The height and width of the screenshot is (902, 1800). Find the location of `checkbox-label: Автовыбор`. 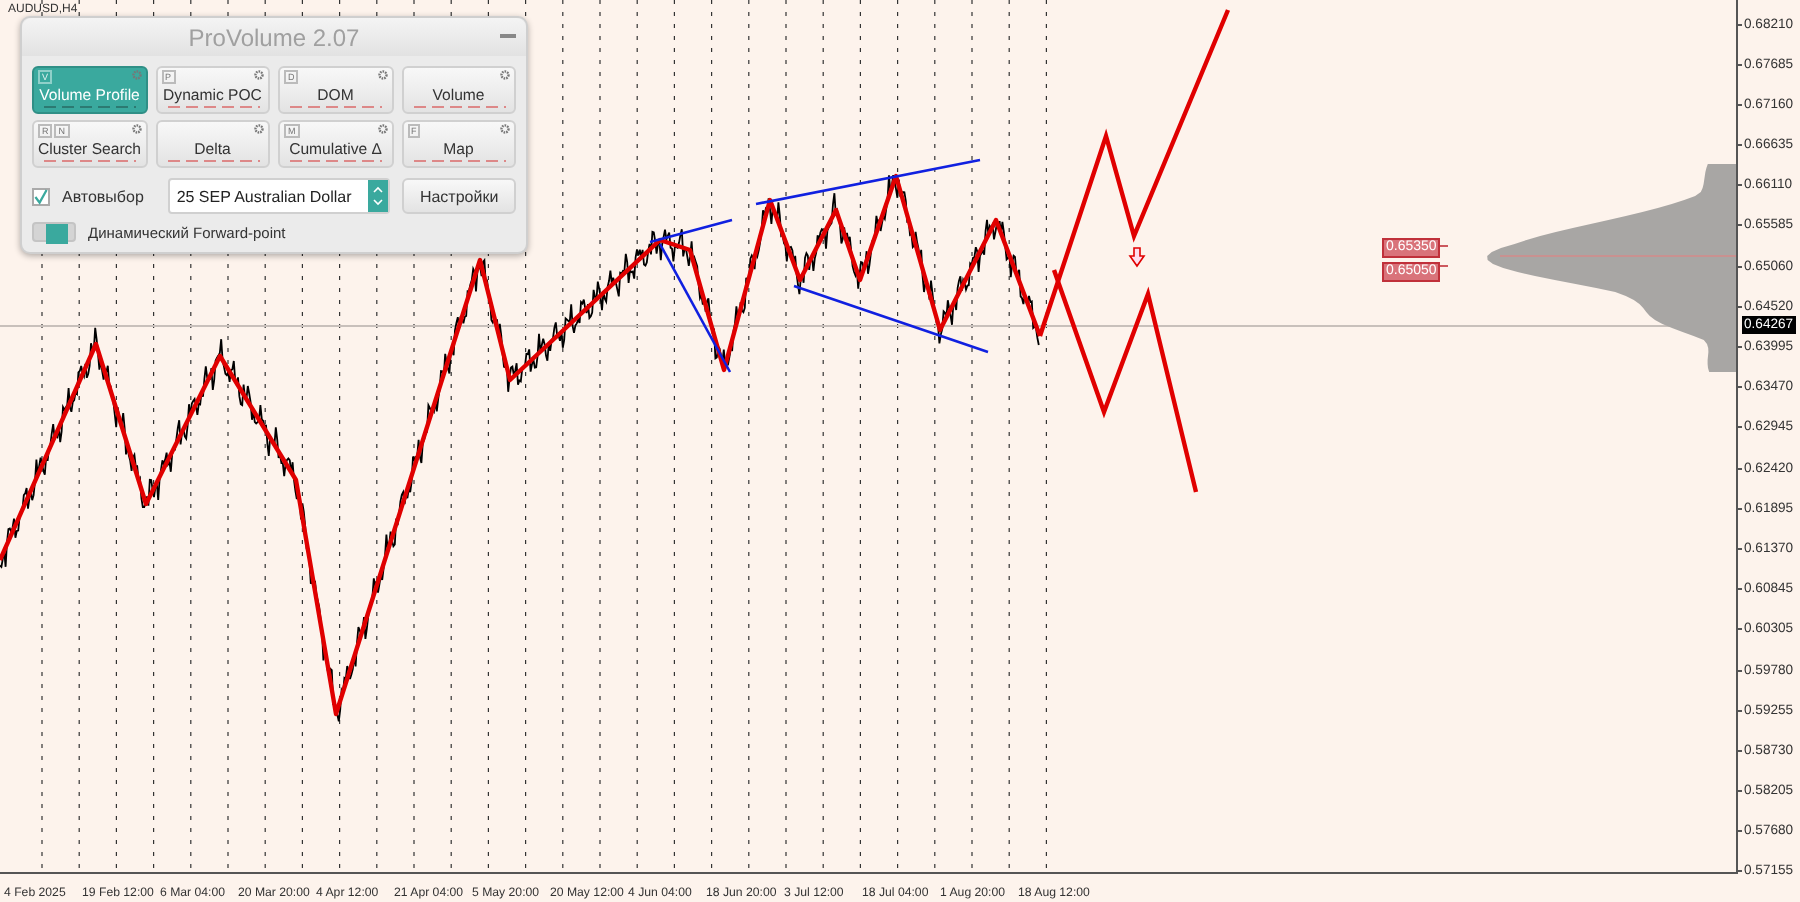

checkbox-label: Автовыбор is located at coordinates (104, 196).